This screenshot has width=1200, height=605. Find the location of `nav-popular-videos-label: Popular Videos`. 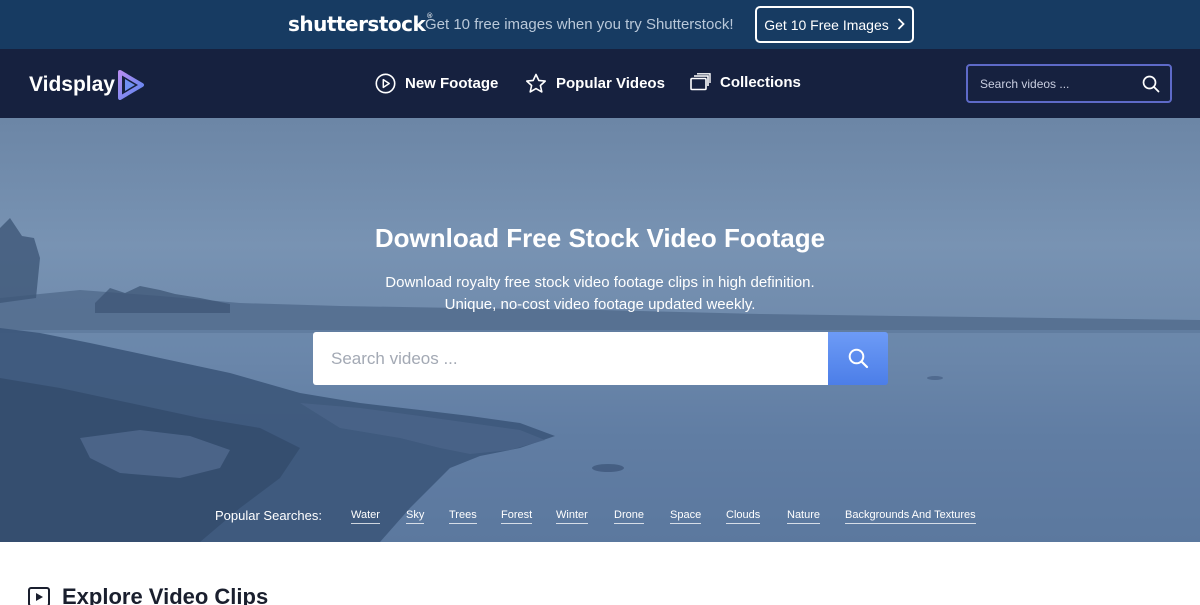

nav-popular-videos-label: Popular Videos is located at coordinates (610, 83).